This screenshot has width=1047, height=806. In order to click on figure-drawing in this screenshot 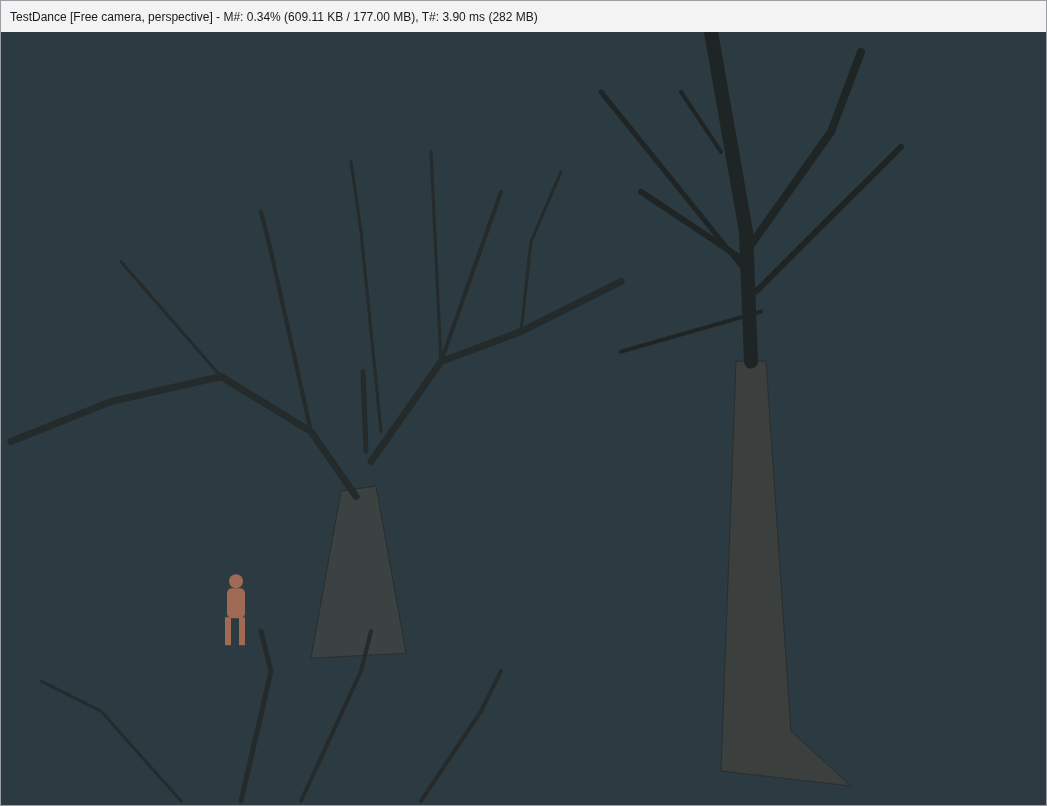, I will do `click(235, 610)`.